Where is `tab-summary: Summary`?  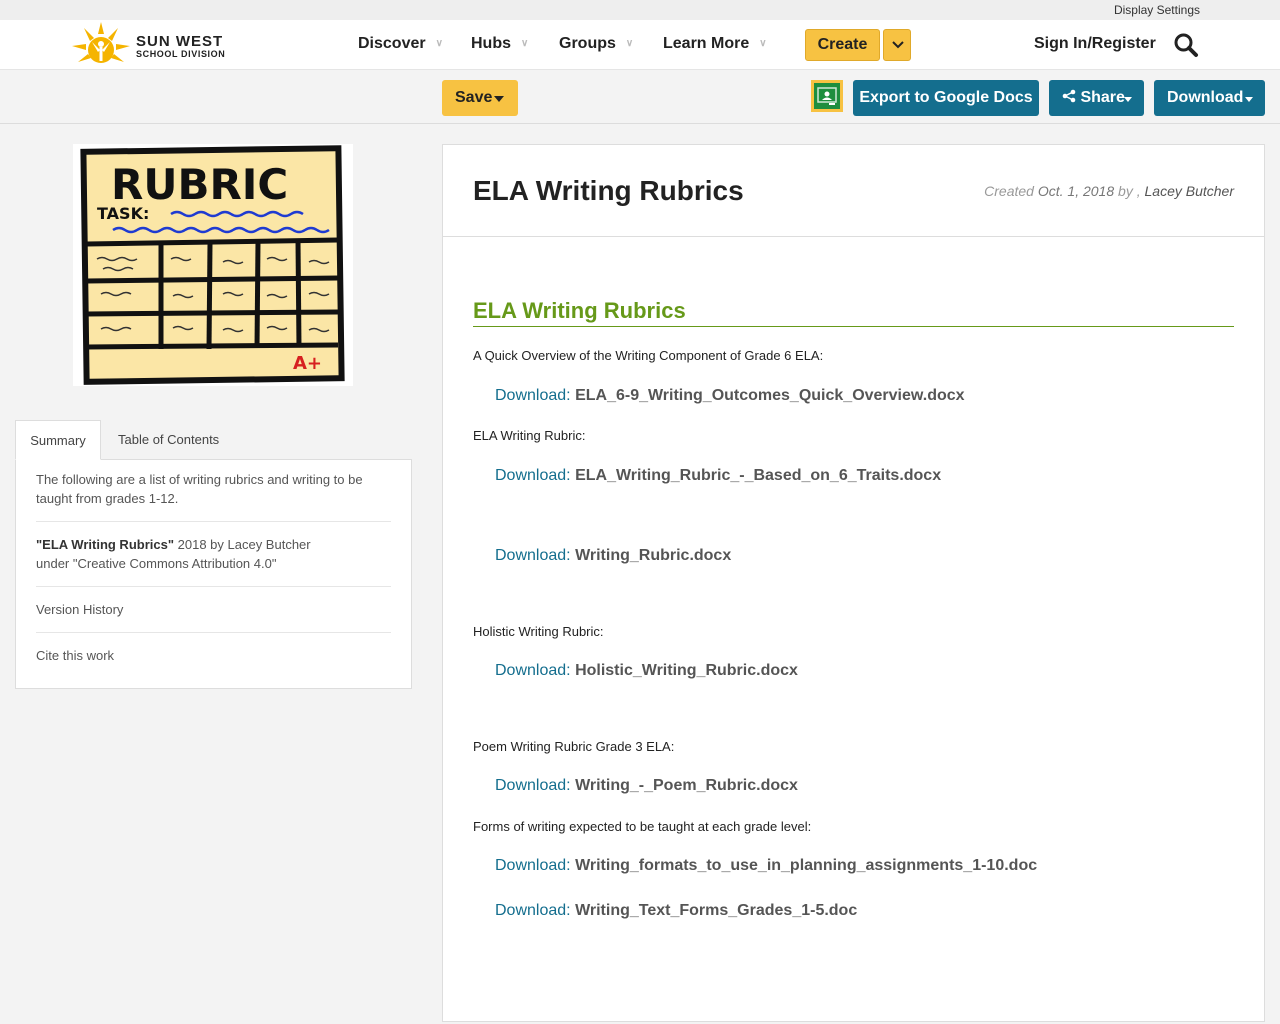 tab-summary: Summary is located at coordinates (58, 440).